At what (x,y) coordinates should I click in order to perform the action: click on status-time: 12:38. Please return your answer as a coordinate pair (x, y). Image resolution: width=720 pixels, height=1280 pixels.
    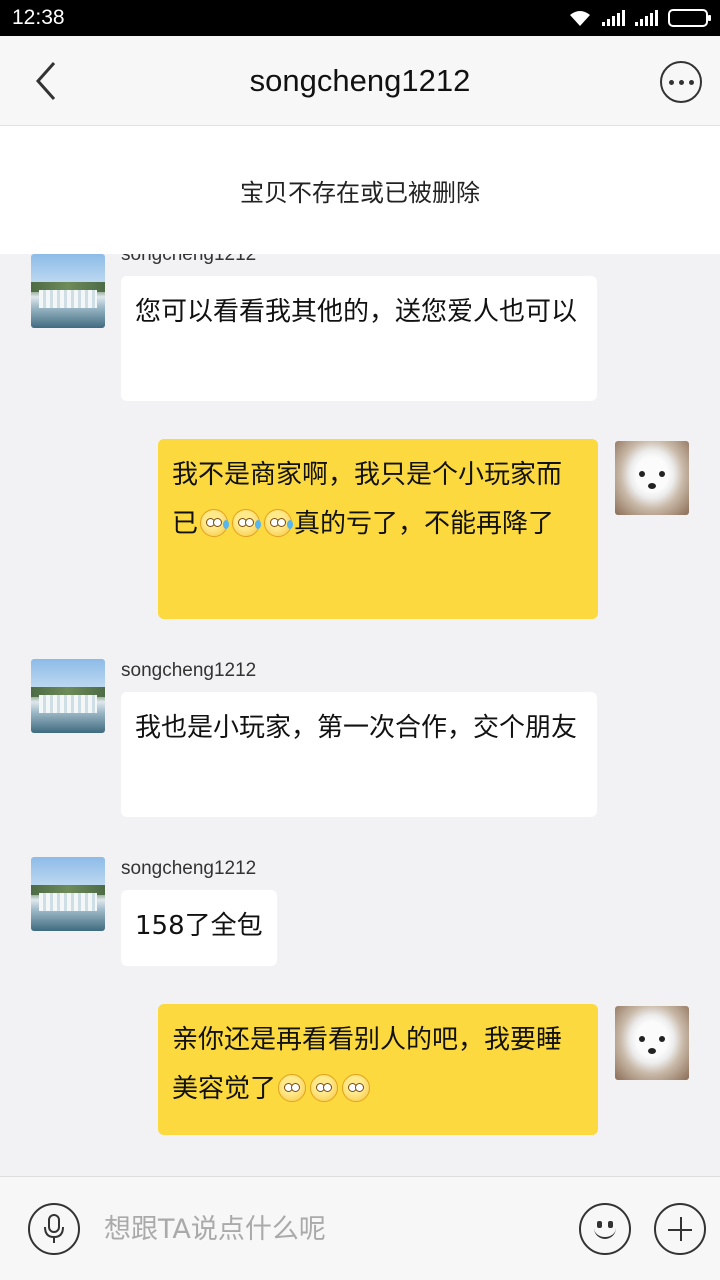
    Looking at the image, I should click on (38, 17).